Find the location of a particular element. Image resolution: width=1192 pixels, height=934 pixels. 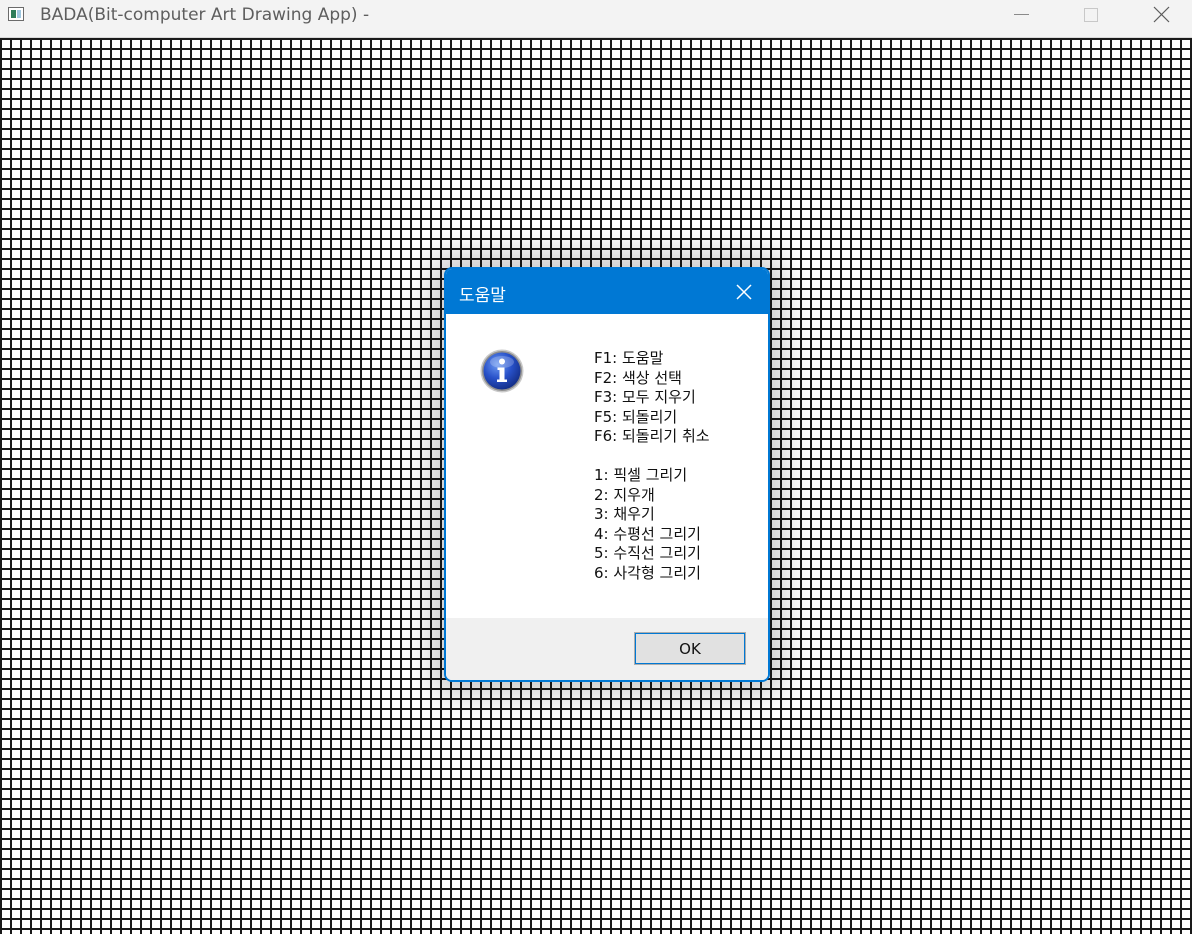

help-line-tool-1: 1: 픽셀 그리기 is located at coordinates (641, 475).